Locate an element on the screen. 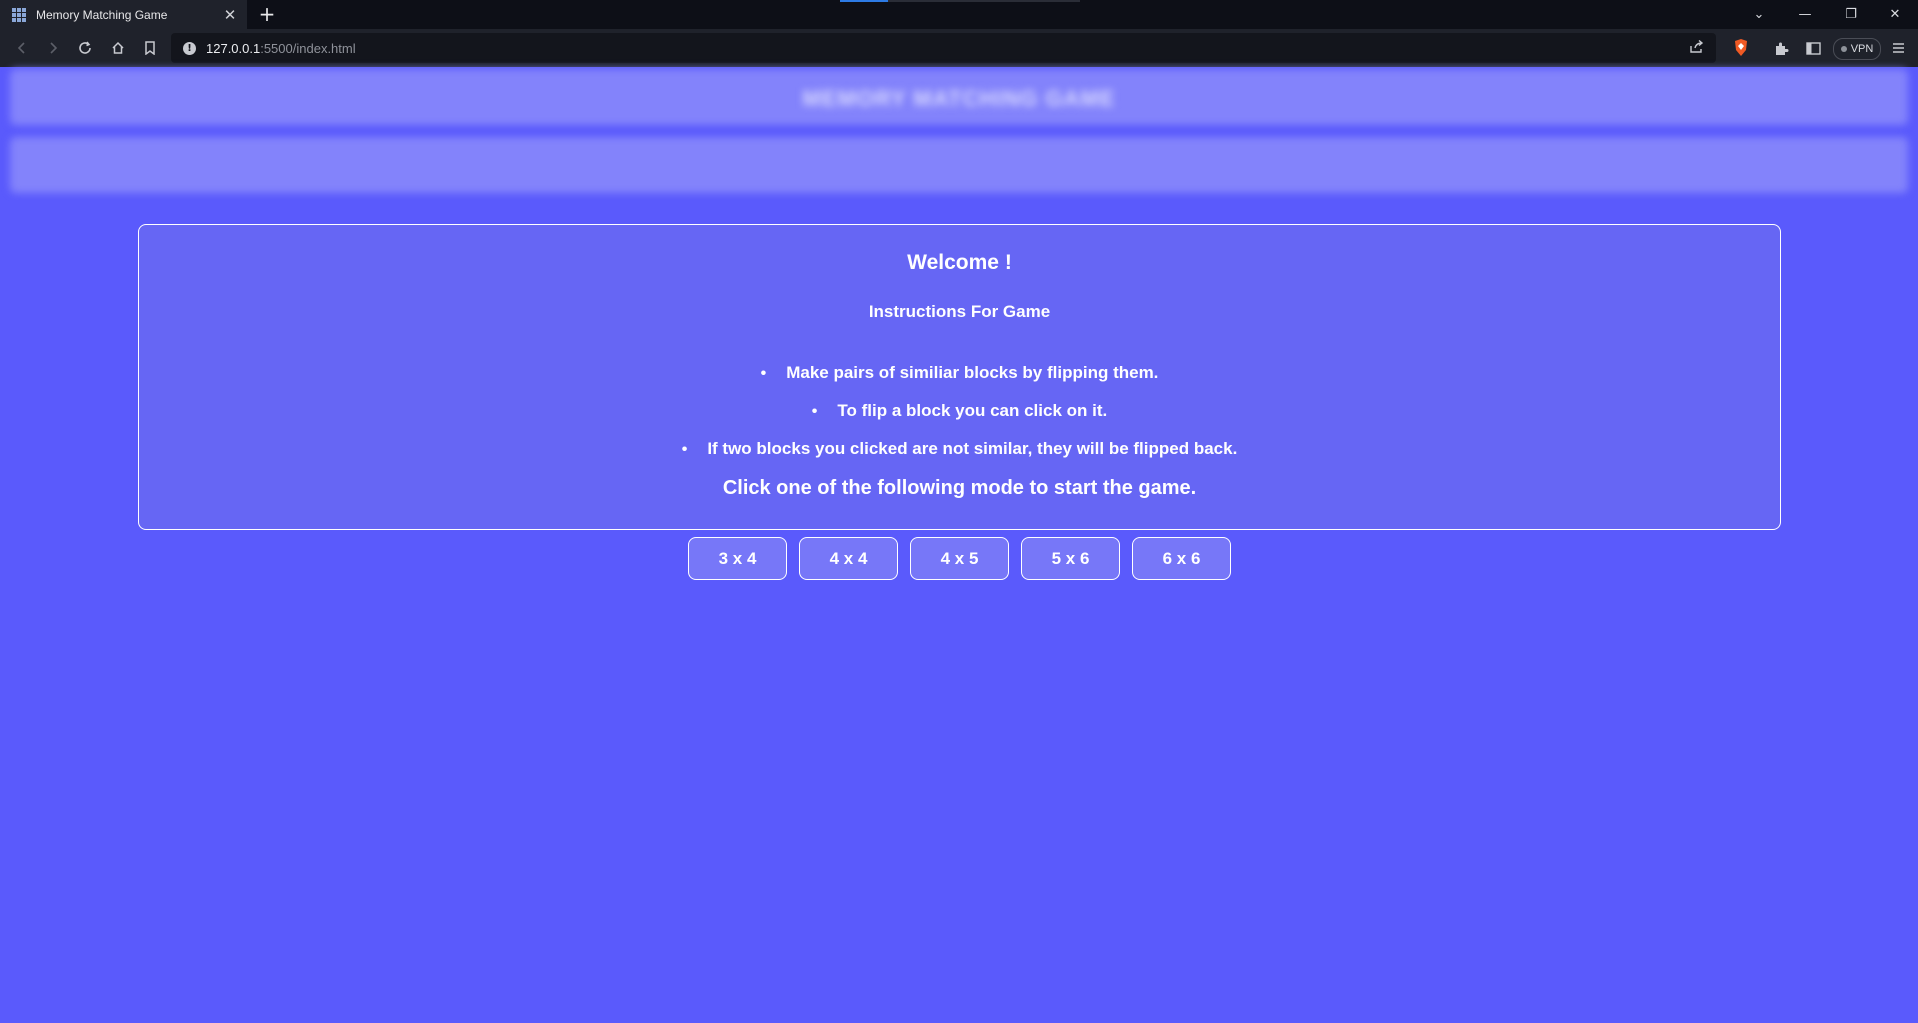  browser-toolbar: ! 127.0.0.1 :5500/index.html VPN is located at coordinates (959, 48).